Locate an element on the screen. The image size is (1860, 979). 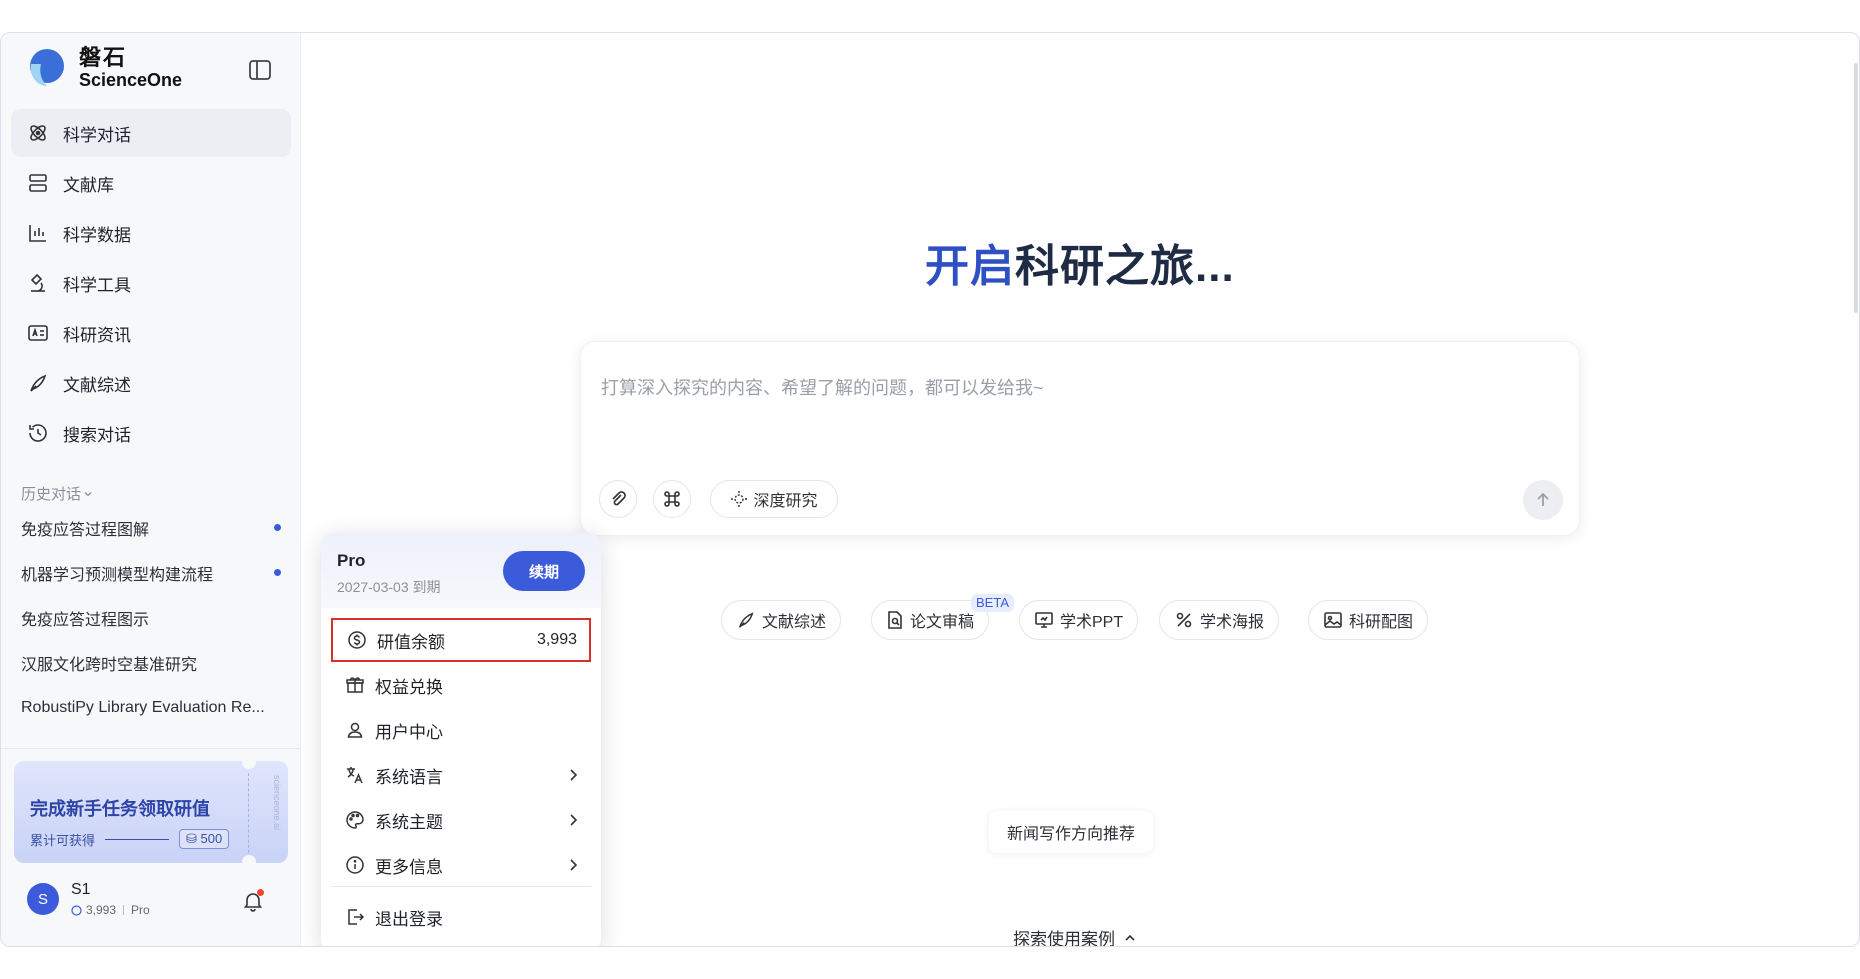
user-plan: Pro is located at coordinates (140, 910).